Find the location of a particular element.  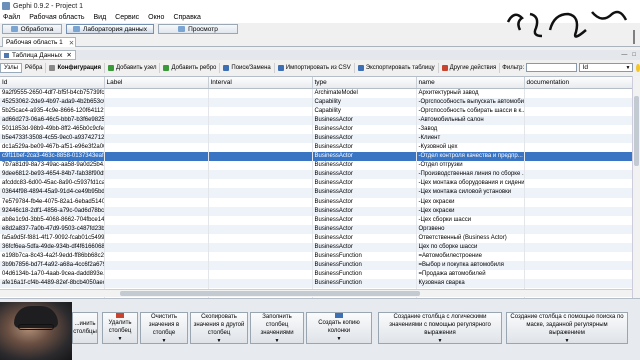

cell-id: afcddc83-6d00-45ac-8a90-c5937fd1ca29 is located at coordinates (52, 184).